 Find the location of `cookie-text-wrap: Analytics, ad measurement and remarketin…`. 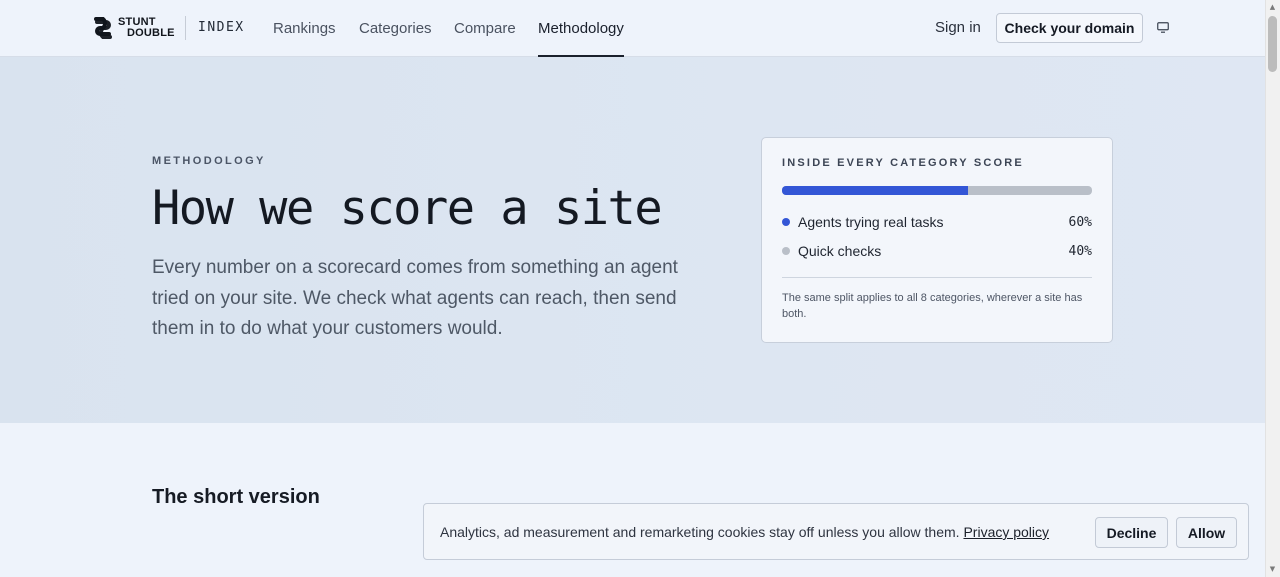

cookie-text-wrap: Analytics, ad measurement and remarketin… is located at coordinates (744, 532).